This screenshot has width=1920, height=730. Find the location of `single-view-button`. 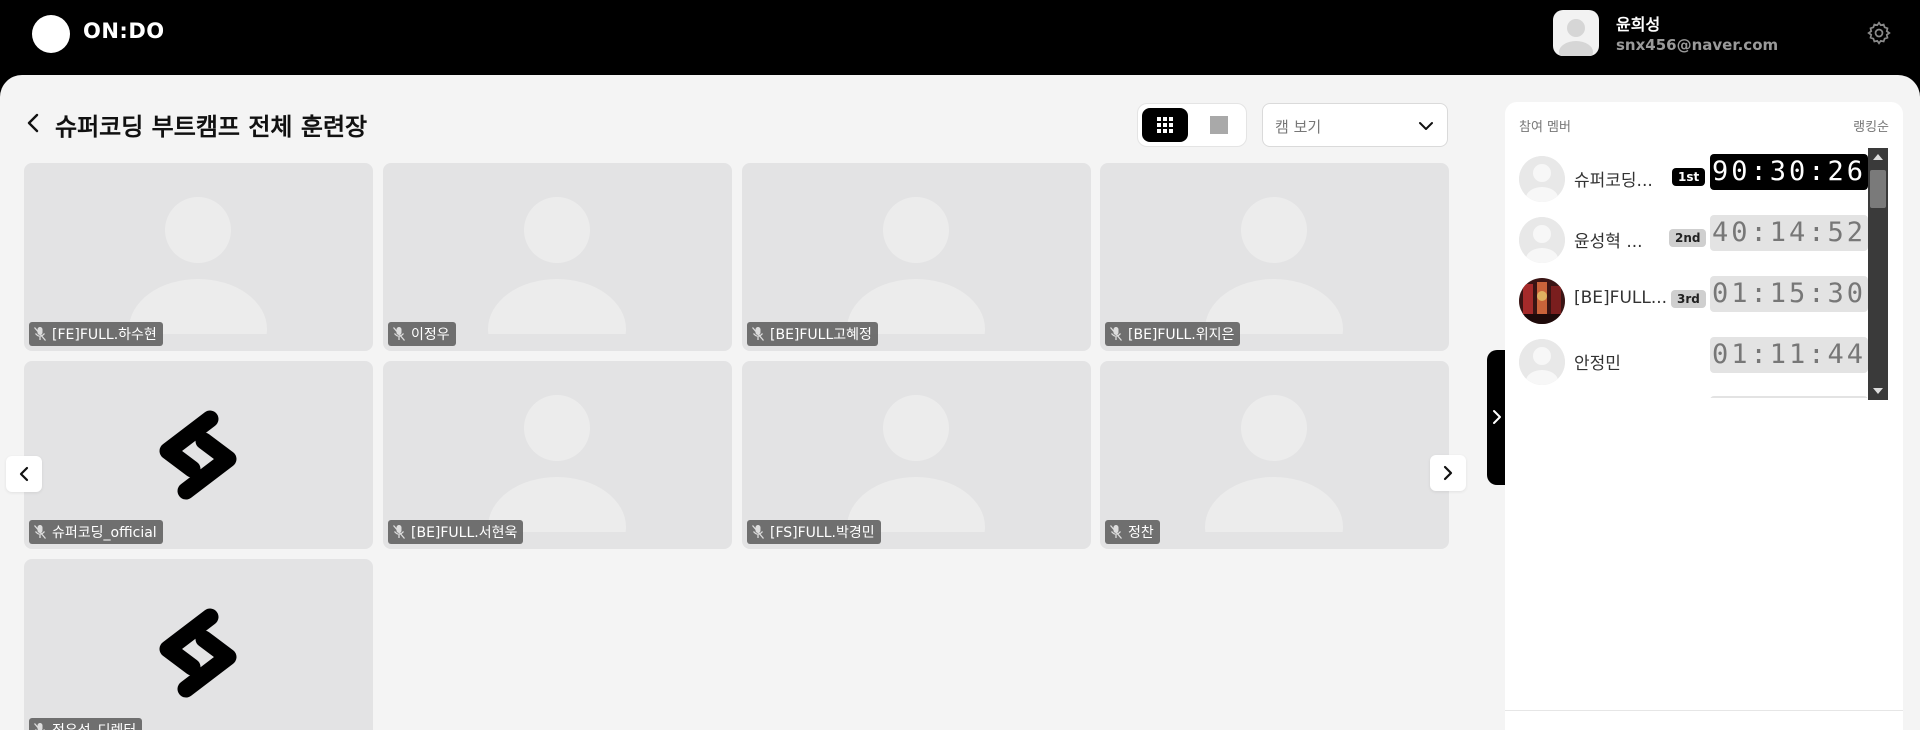

single-view-button is located at coordinates (1219, 125).